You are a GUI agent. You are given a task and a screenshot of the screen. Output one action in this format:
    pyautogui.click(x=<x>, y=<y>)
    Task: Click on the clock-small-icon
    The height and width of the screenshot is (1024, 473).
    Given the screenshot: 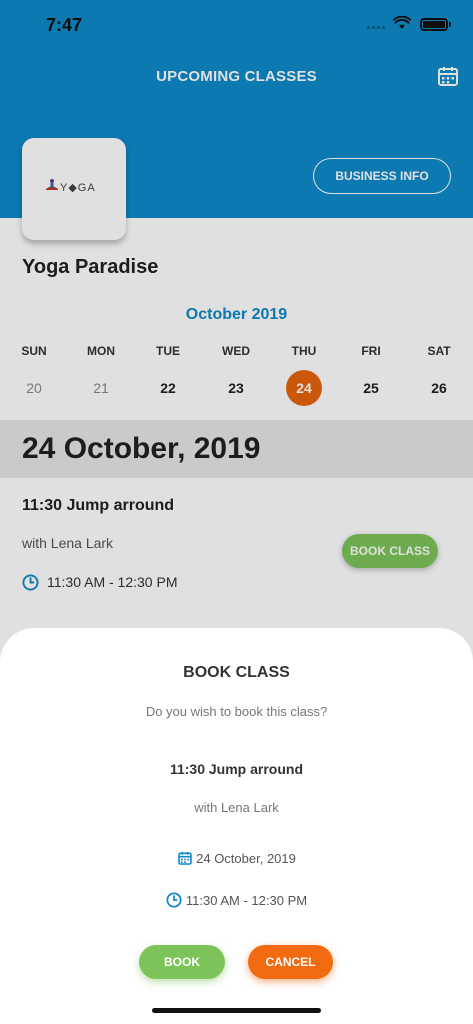 What is the action you would take?
    pyautogui.click(x=174, y=900)
    